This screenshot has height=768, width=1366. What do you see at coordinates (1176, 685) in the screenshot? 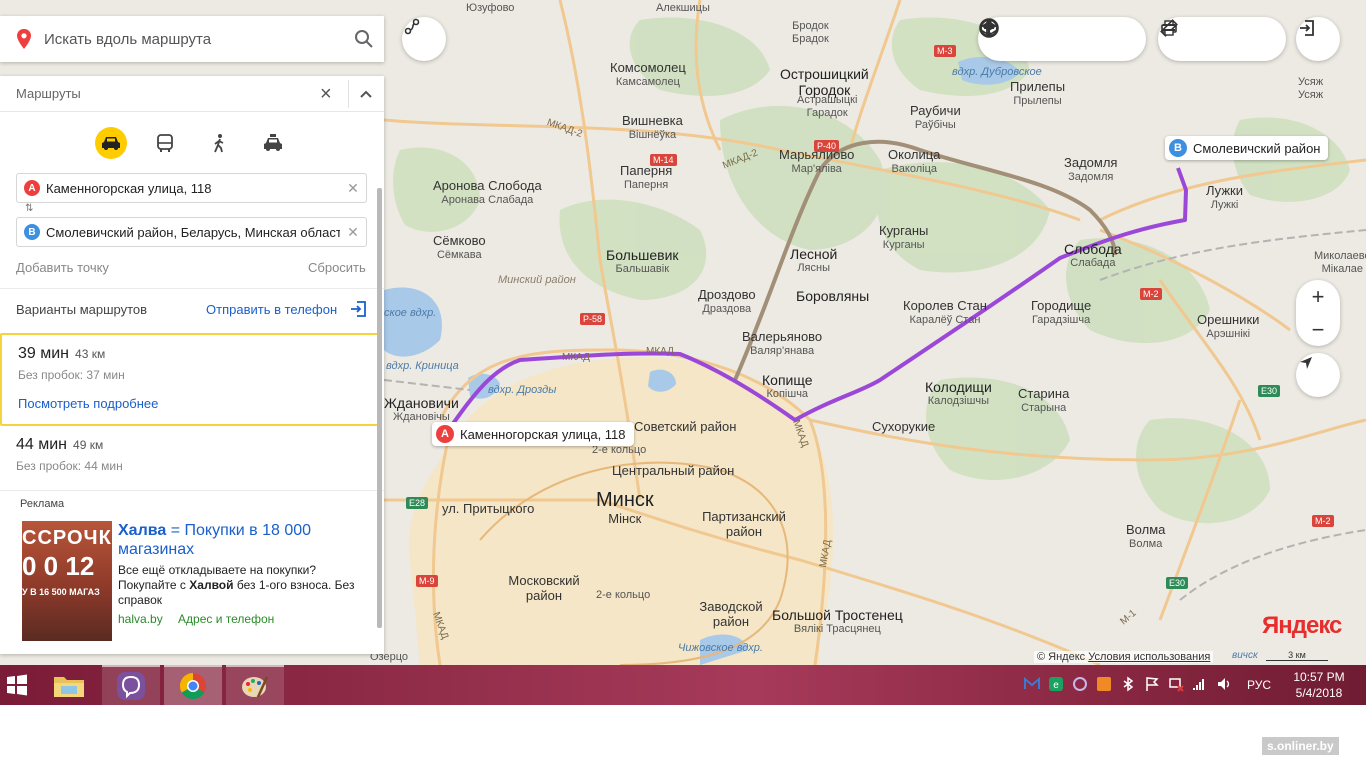
I see `tray-network-error-icon` at bounding box center [1176, 685].